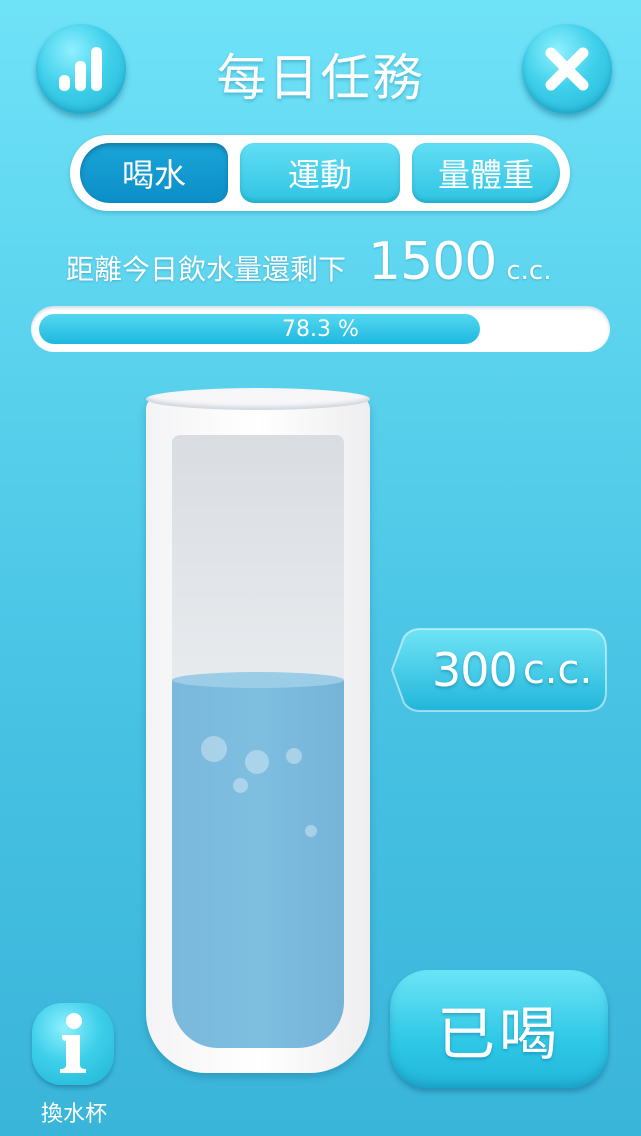  What do you see at coordinates (486, 173) in the screenshot?
I see `tab-weigh: 量體重` at bounding box center [486, 173].